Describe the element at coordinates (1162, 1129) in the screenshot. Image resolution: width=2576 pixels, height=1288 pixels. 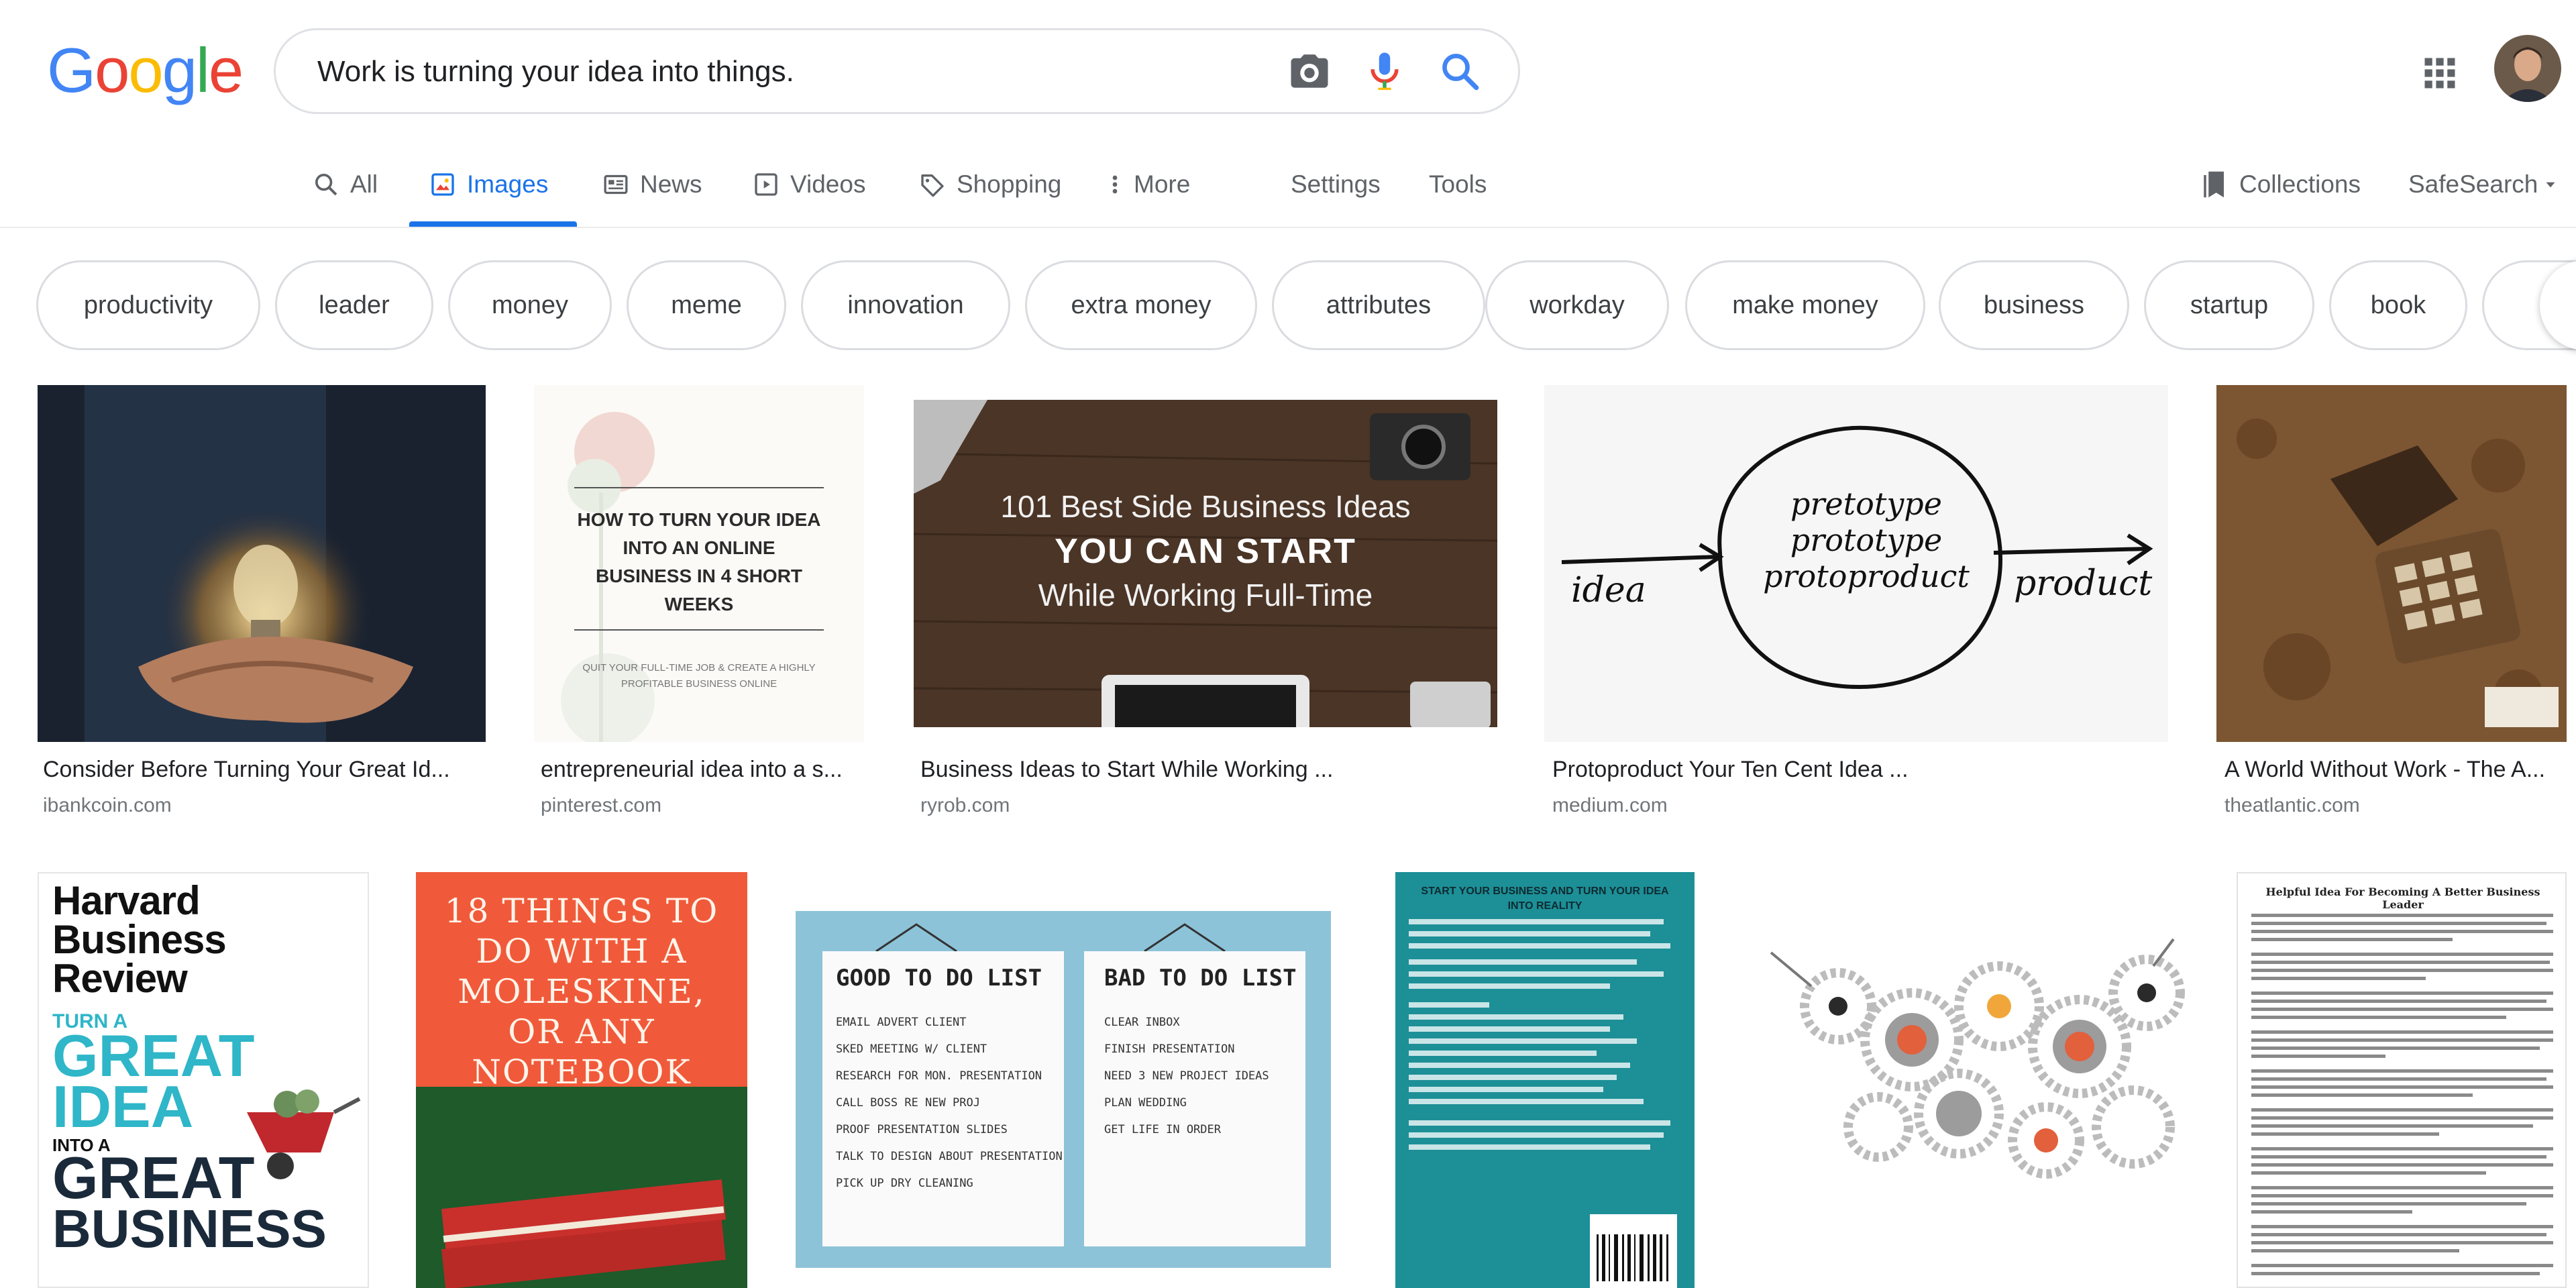
I see `bad-list-item: GET LIFE IN ORDER` at that location.